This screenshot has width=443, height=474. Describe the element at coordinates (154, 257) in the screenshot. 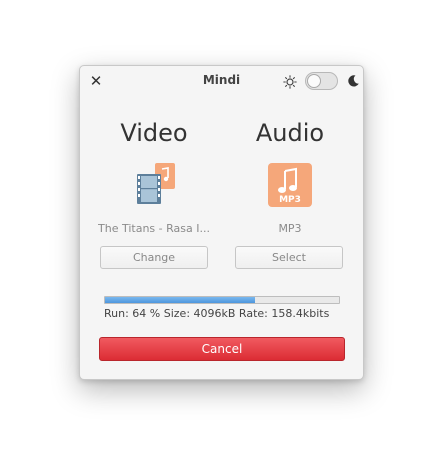

I see `change-video-button: Change` at that location.